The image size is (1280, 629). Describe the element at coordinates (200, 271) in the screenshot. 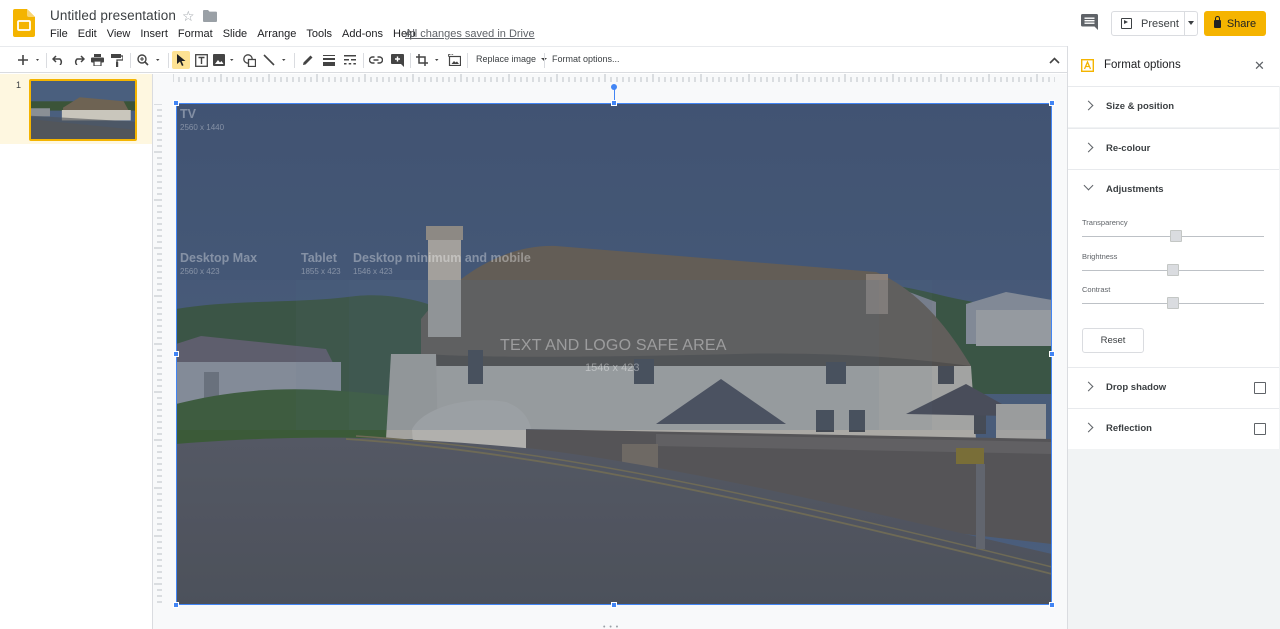

I see `desktop-max-dims: 2560 x 423` at that location.